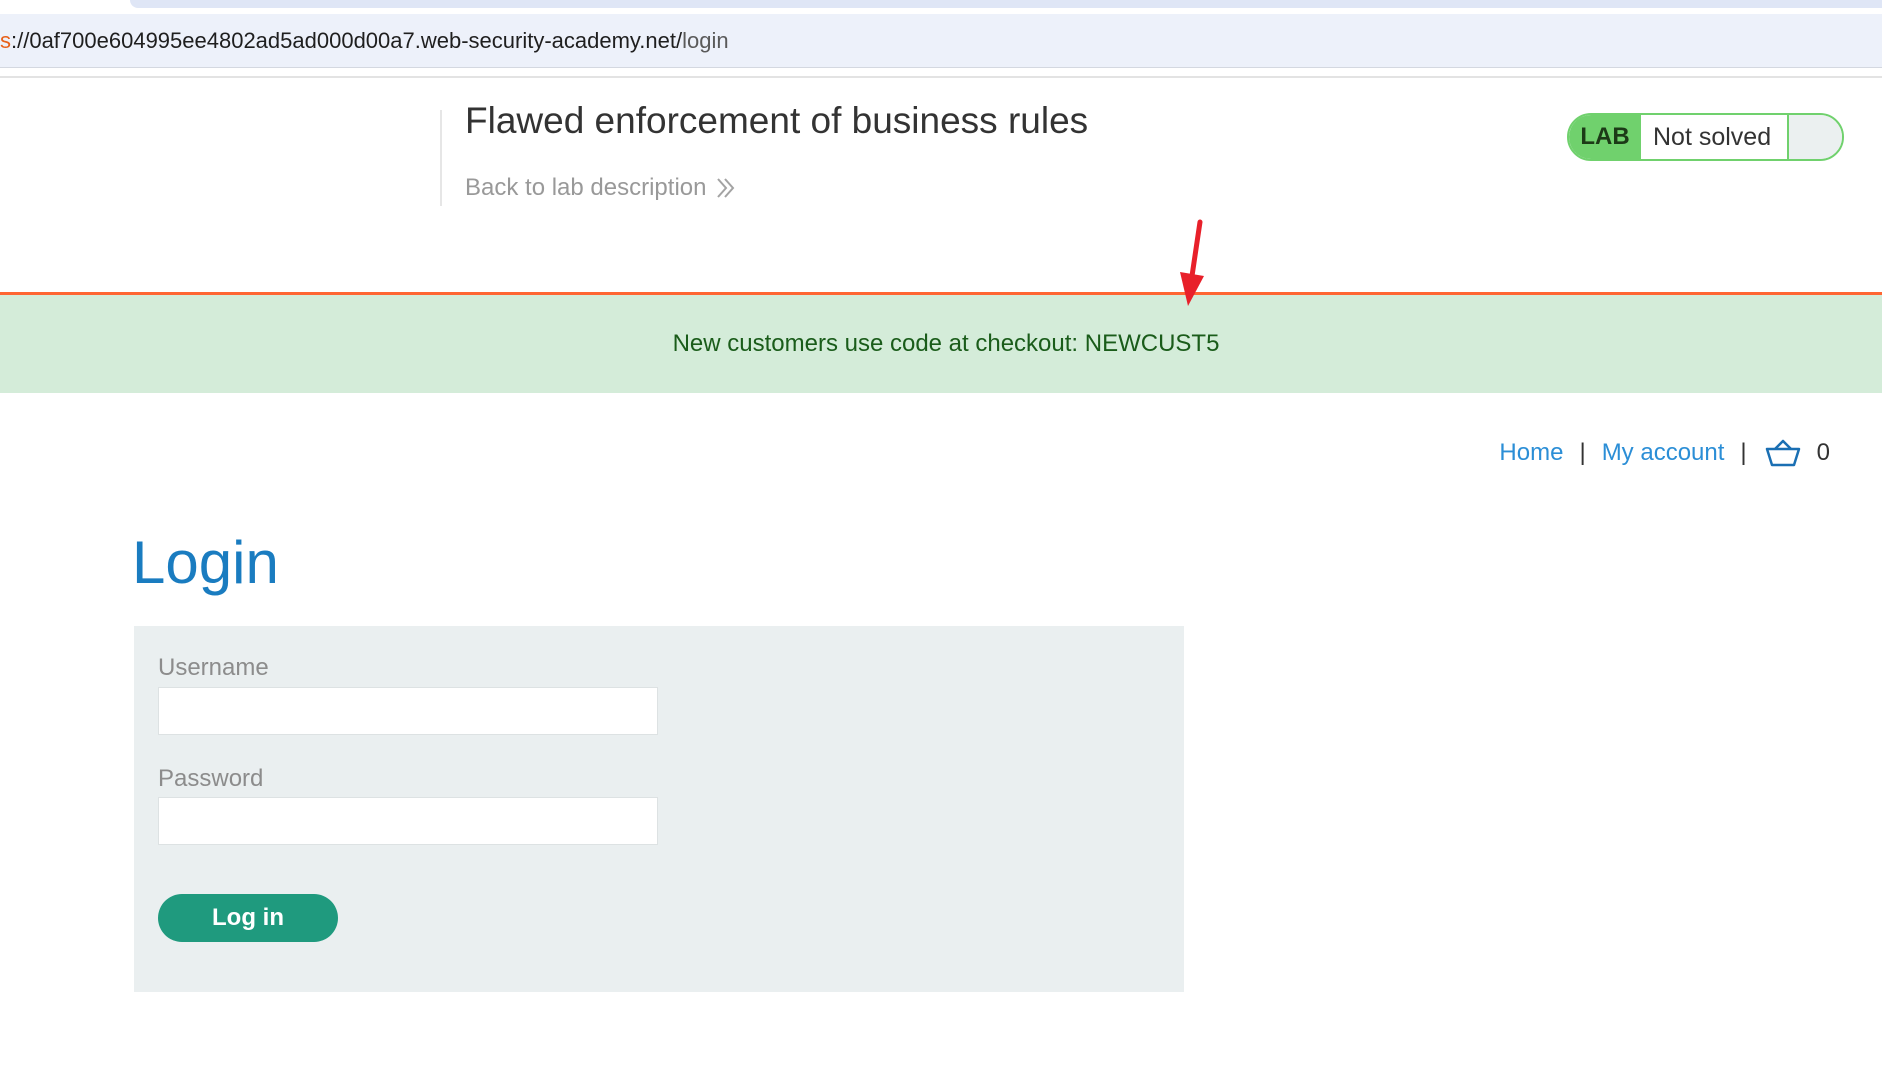 The image size is (1882, 1073). What do you see at coordinates (726, 188) in the screenshot?
I see `double-chevron-right-icon` at bounding box center [726, 188].